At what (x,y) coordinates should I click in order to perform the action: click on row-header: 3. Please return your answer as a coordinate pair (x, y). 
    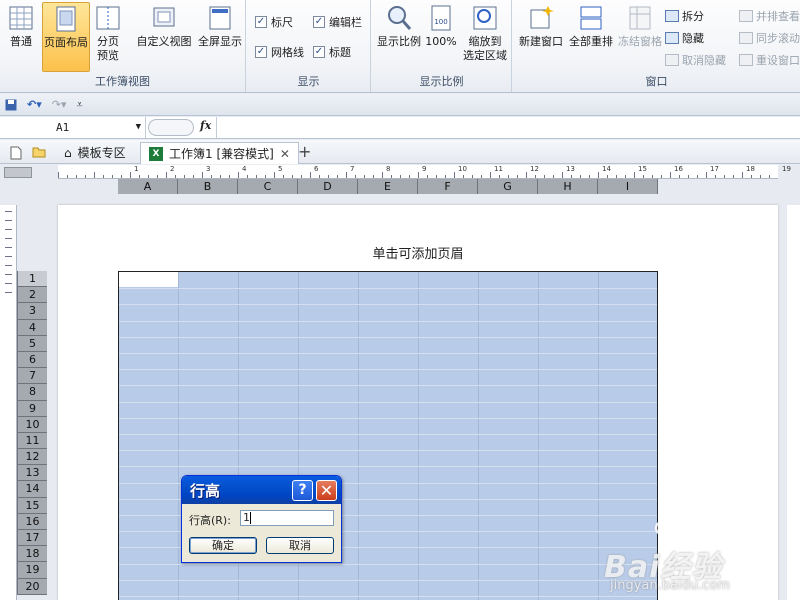
    Looking at the image, I should click on (32, 311).